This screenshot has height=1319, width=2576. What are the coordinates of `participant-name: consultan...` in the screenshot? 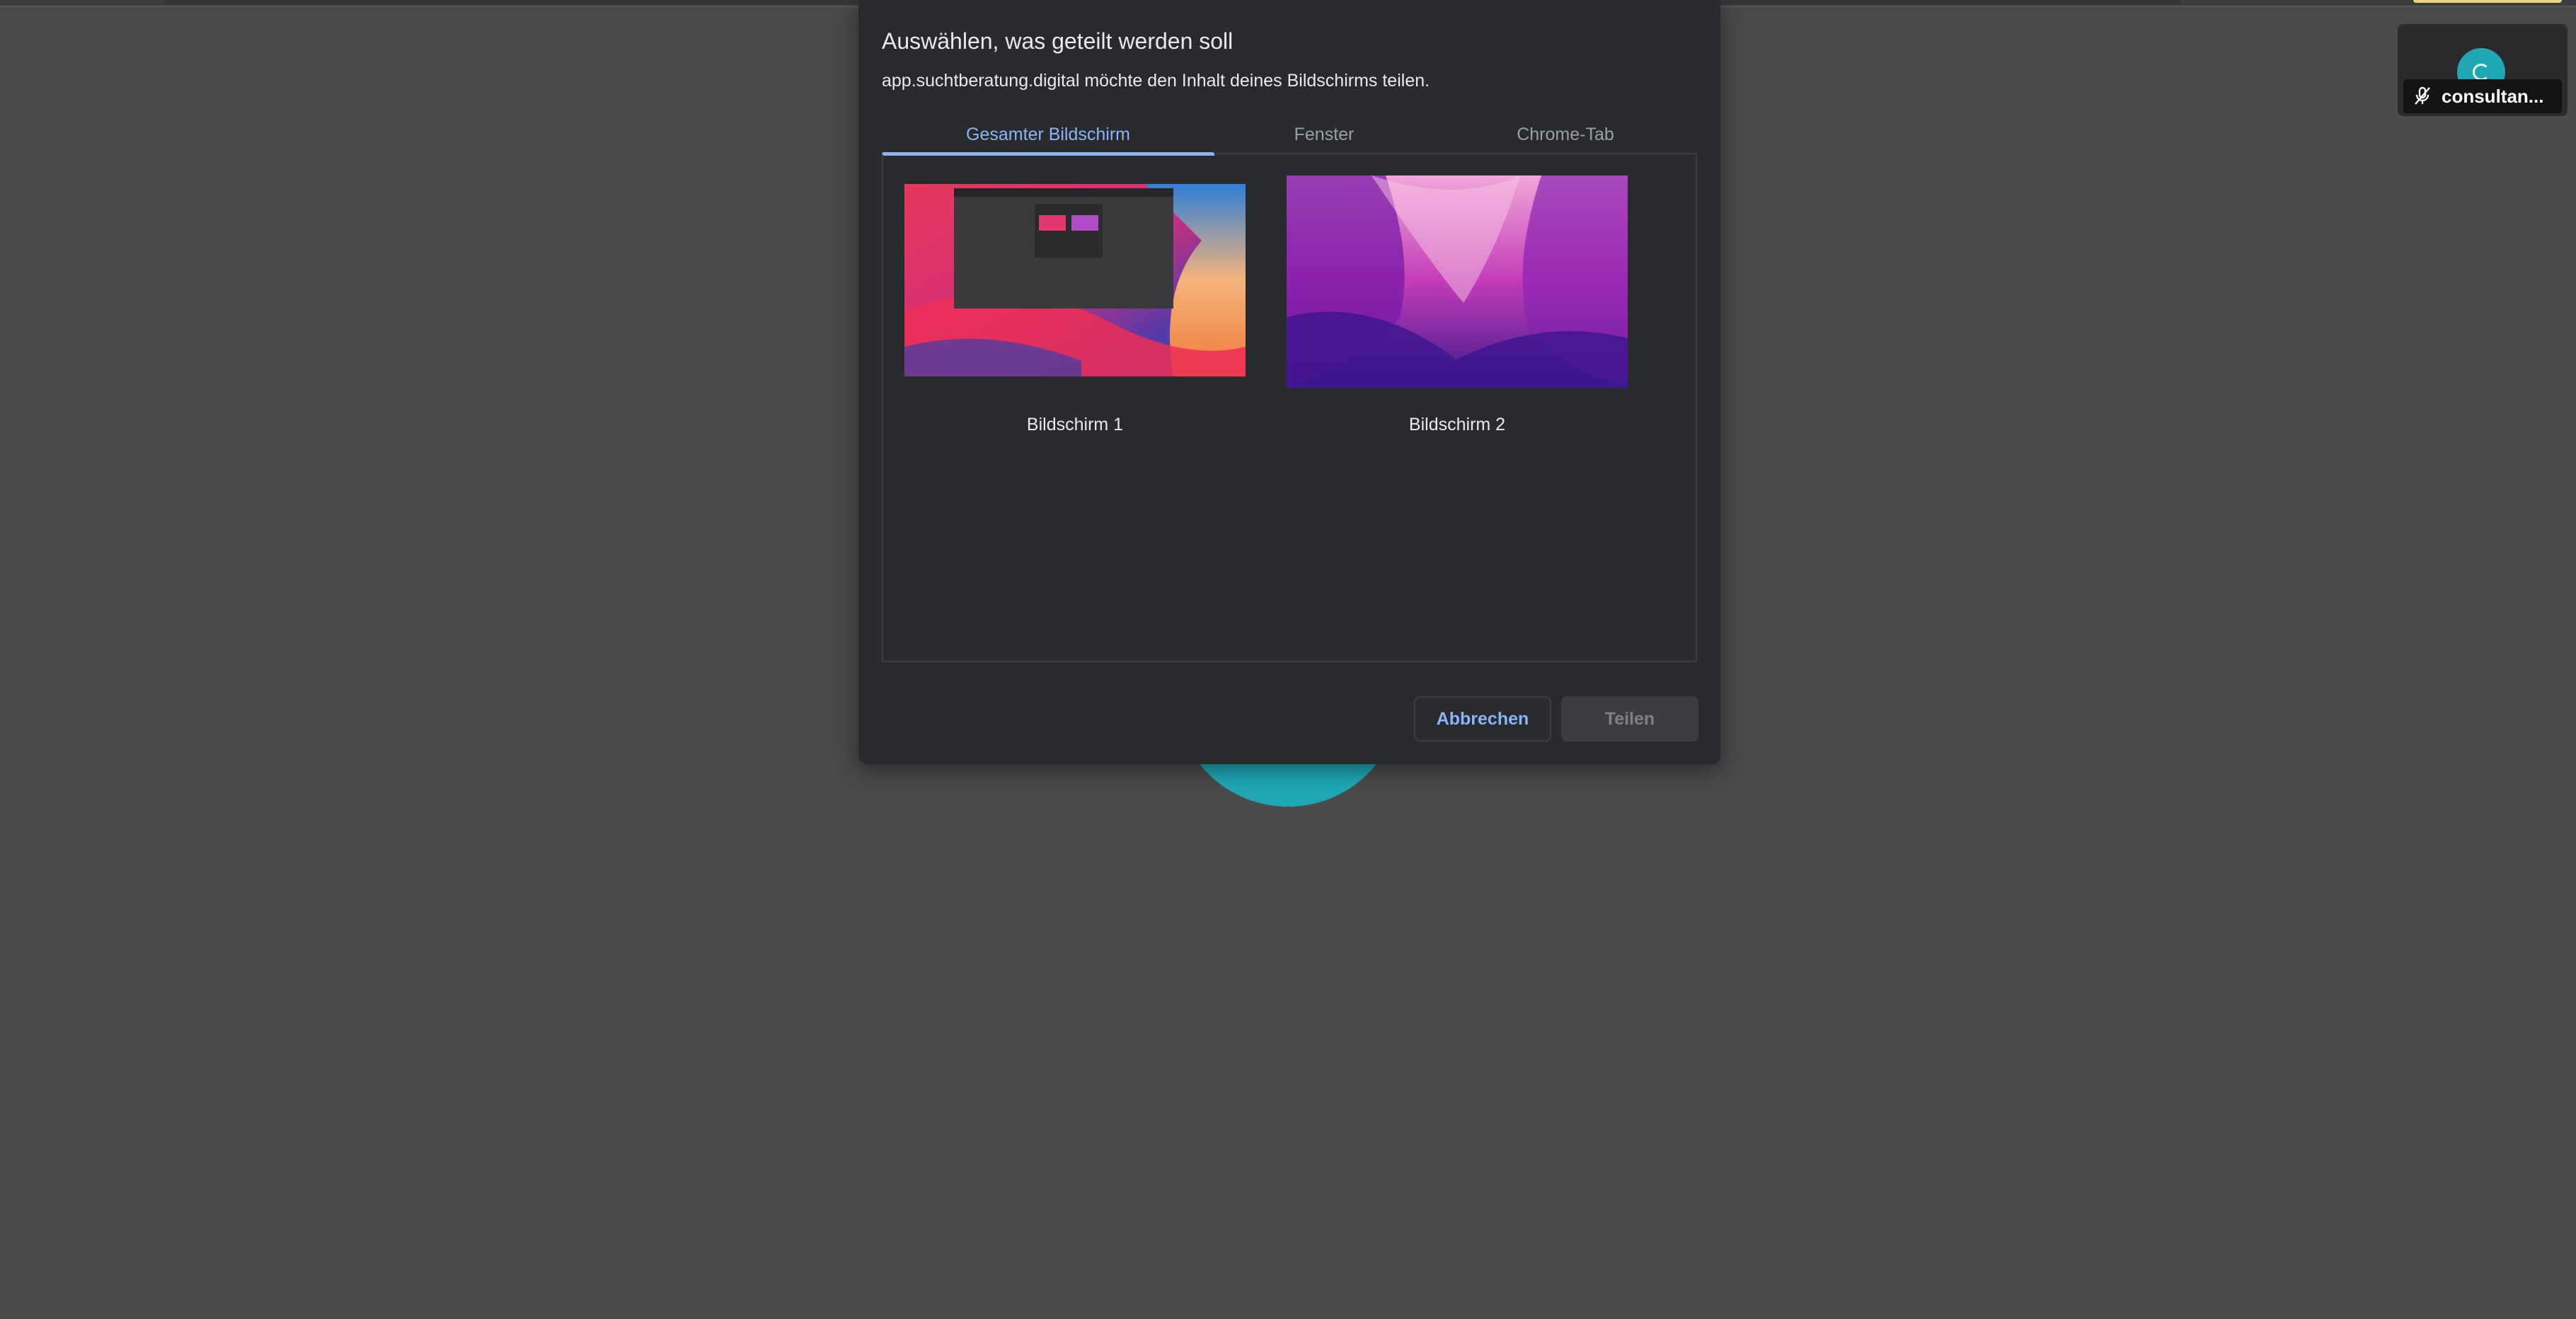 It's located at (2493, 96).